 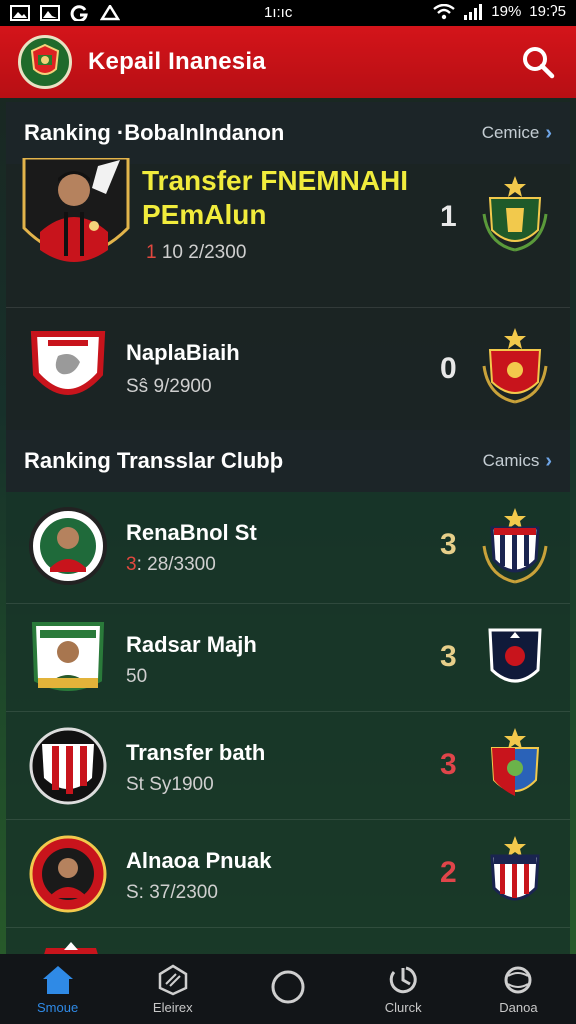 I want to click on club-ranking-header: Ranking Transslar Clubþ Camics ›, so click(x=288, y=461).